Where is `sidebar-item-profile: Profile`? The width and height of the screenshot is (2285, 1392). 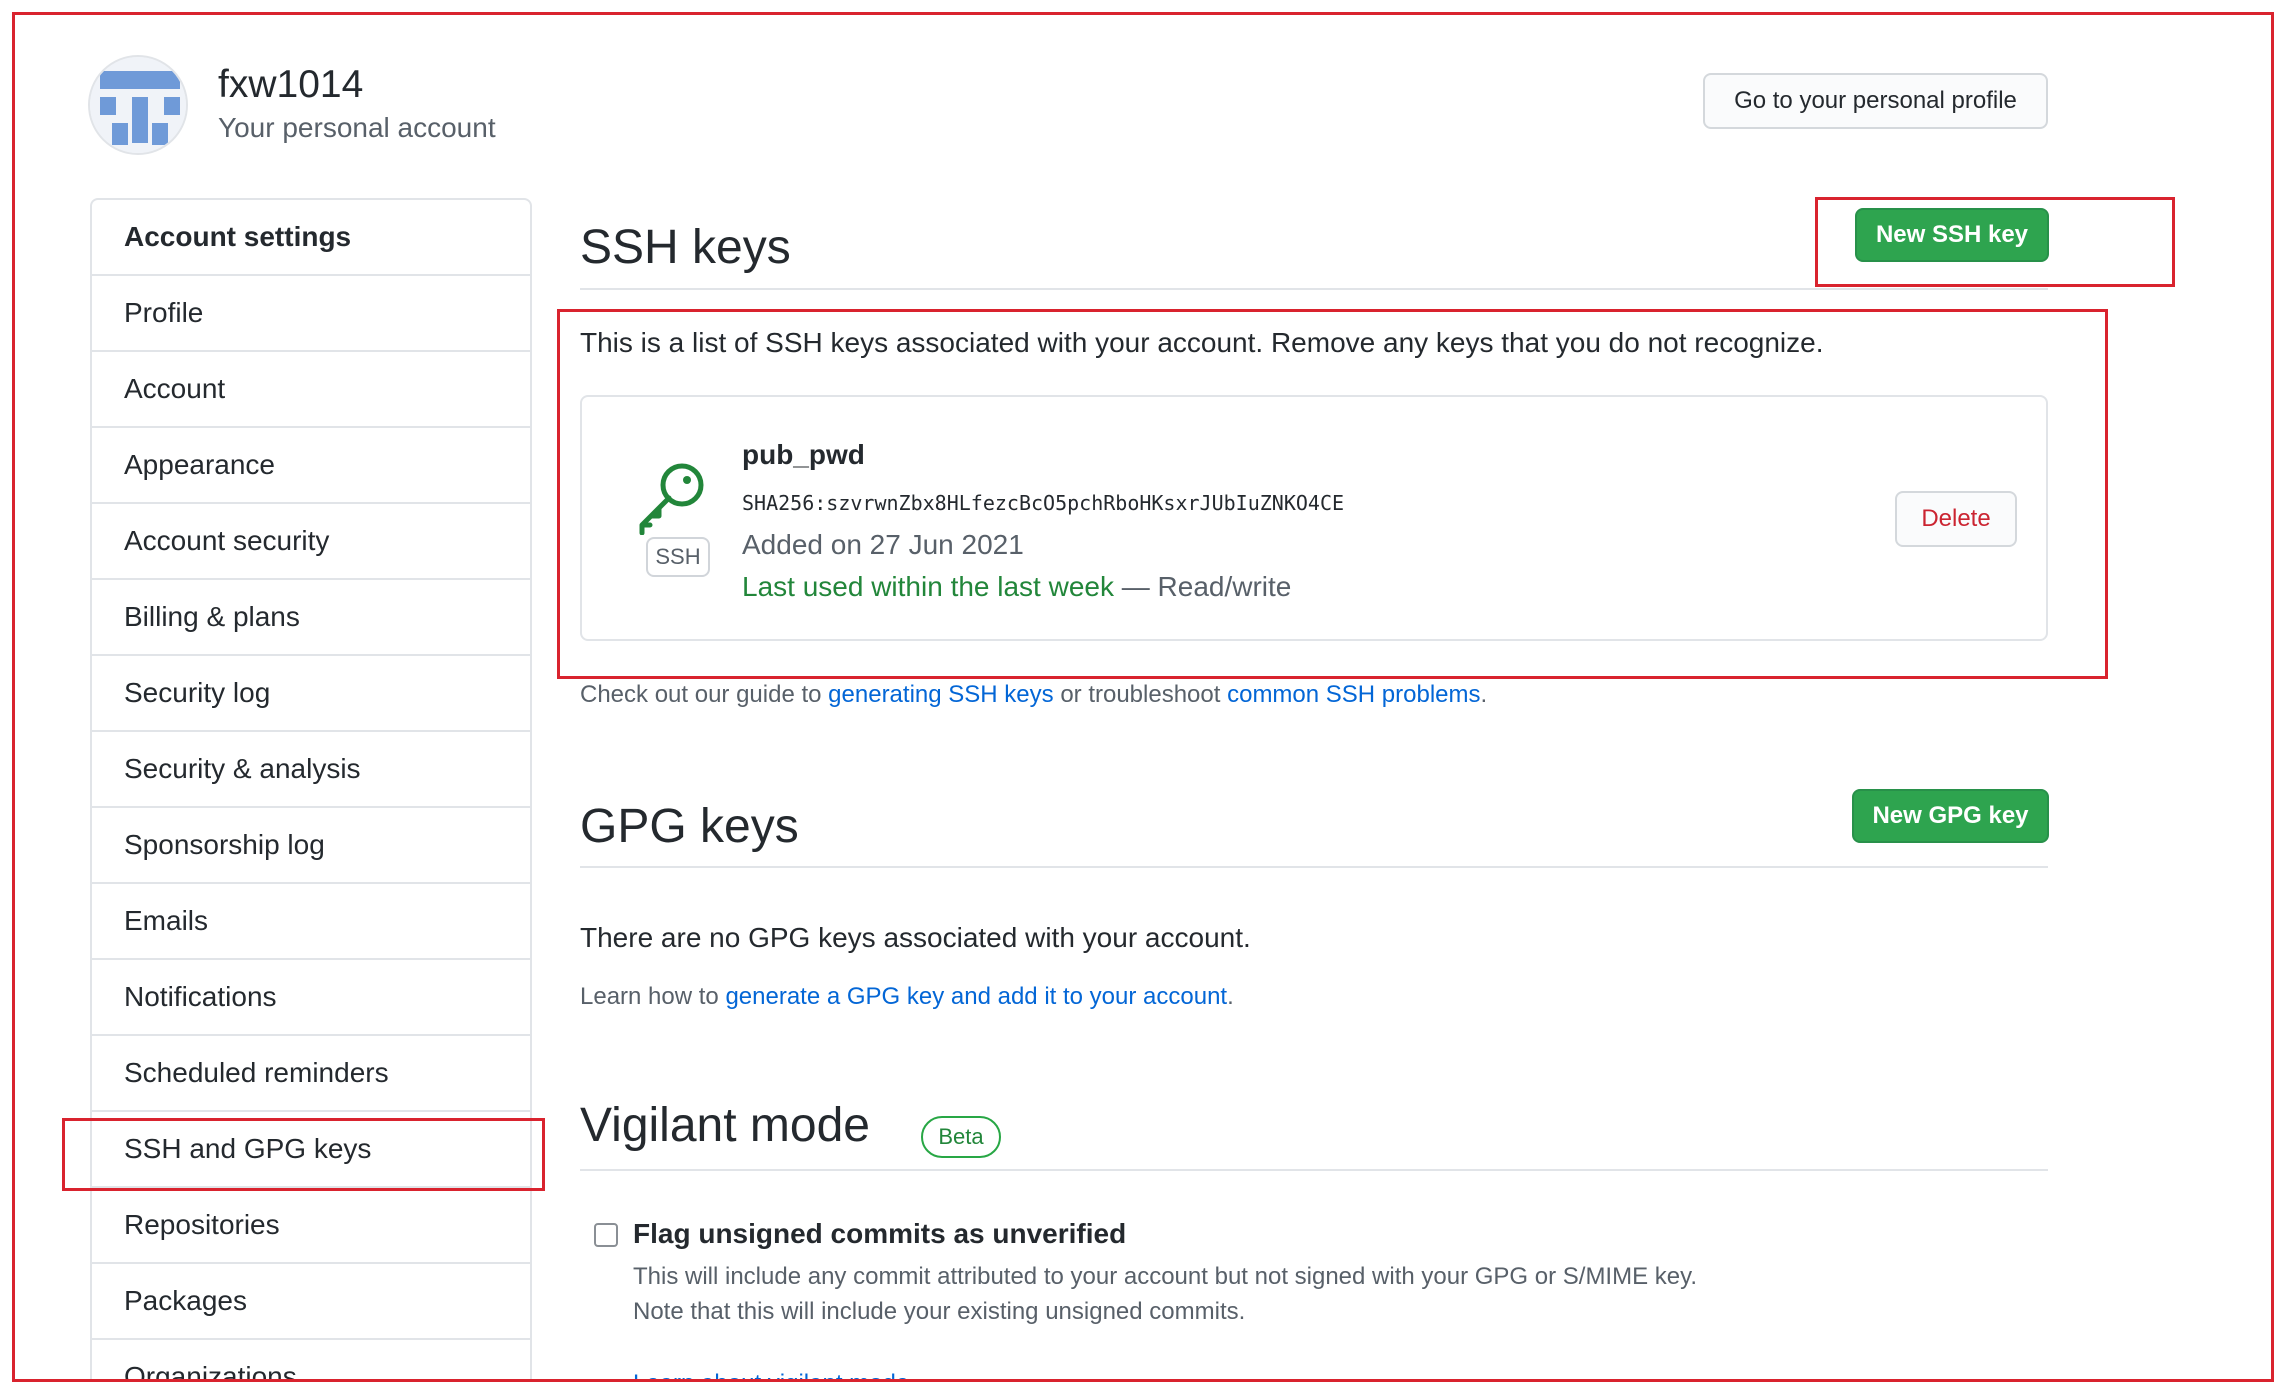
sidebar-item-profile: Profile is located at coordinates (311, 314).